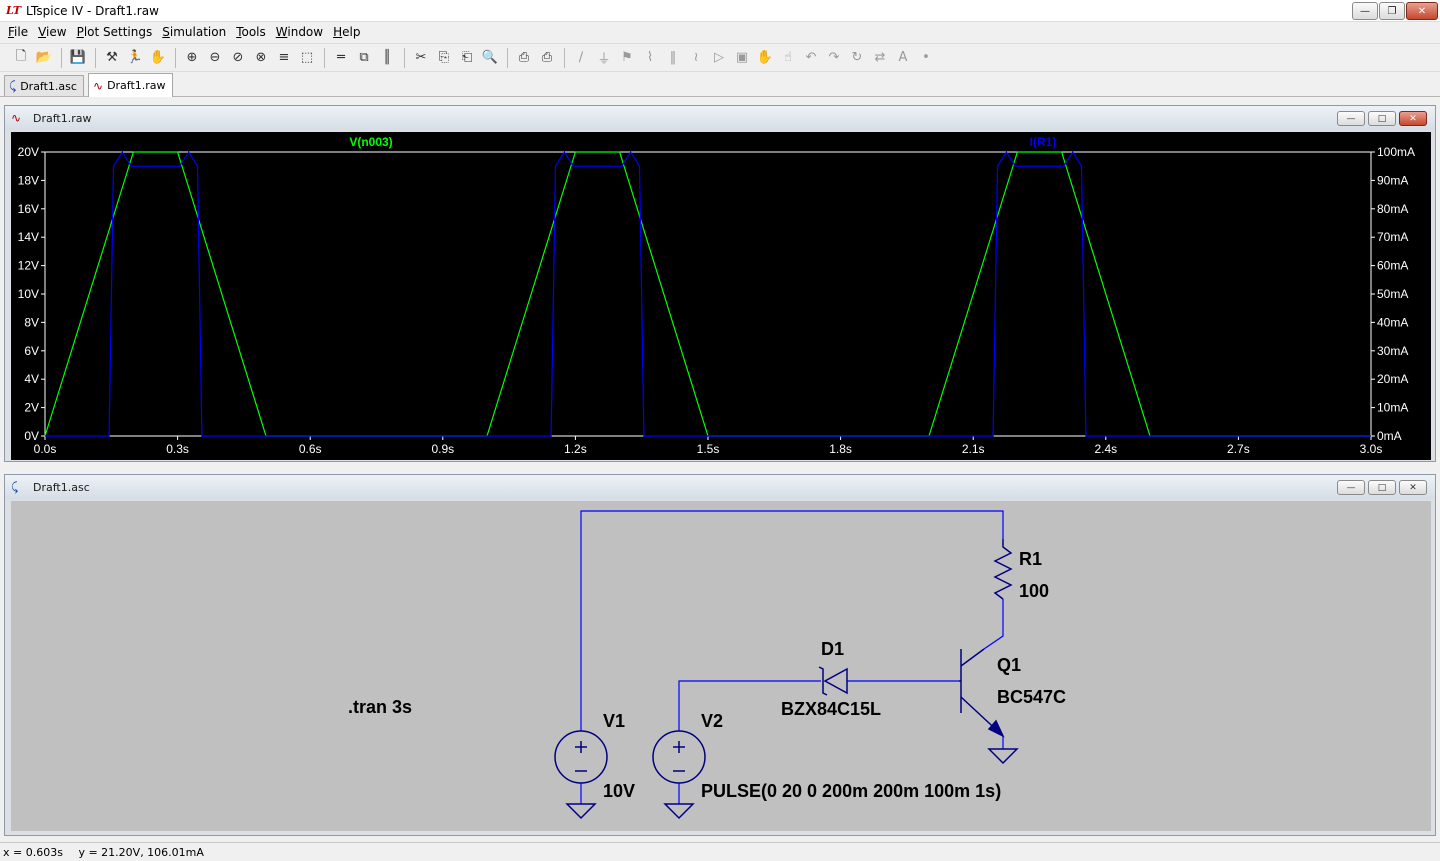  Describe the element at coordinates (614, 721) in the screenshot. I see `v1-ref: V1` at that location.